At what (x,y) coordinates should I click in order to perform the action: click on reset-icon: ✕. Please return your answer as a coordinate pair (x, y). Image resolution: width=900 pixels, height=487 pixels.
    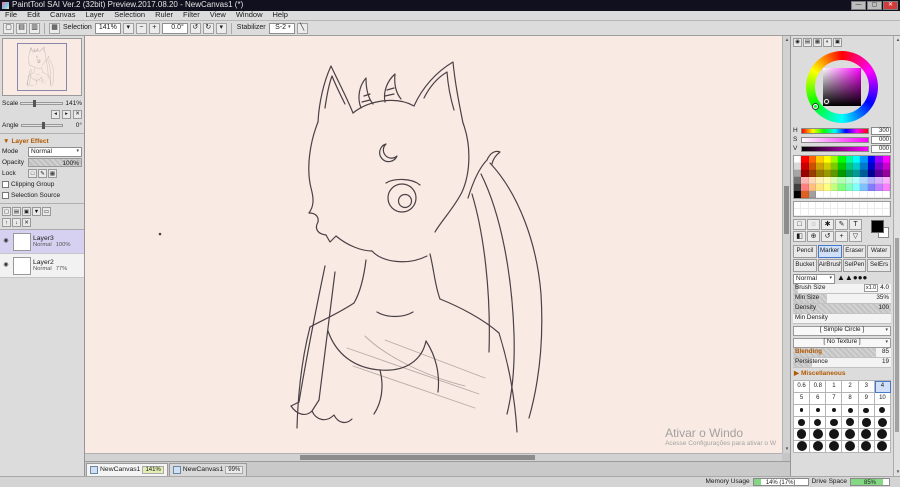
    Looking at the image, I should click on (77, 114).